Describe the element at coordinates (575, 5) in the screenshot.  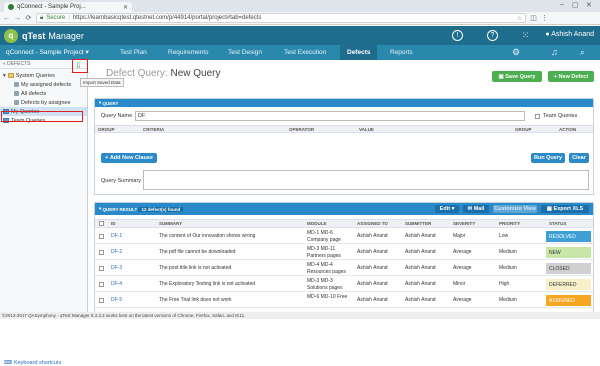
I see `maximize-icon: ▢` at that location.